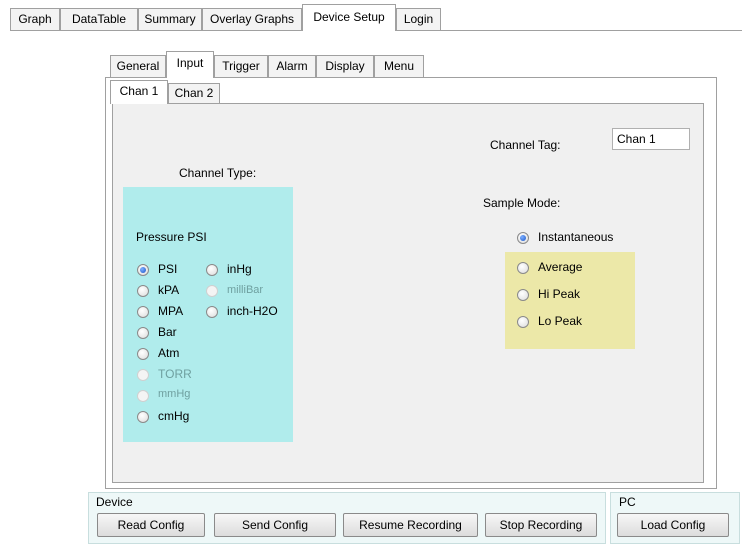 This screenshot has height=550, width=742. What do you see at coordinates (627, 502) in the screenshot?
I see `pc-group-title: PC` at bounding box center [627, 502].